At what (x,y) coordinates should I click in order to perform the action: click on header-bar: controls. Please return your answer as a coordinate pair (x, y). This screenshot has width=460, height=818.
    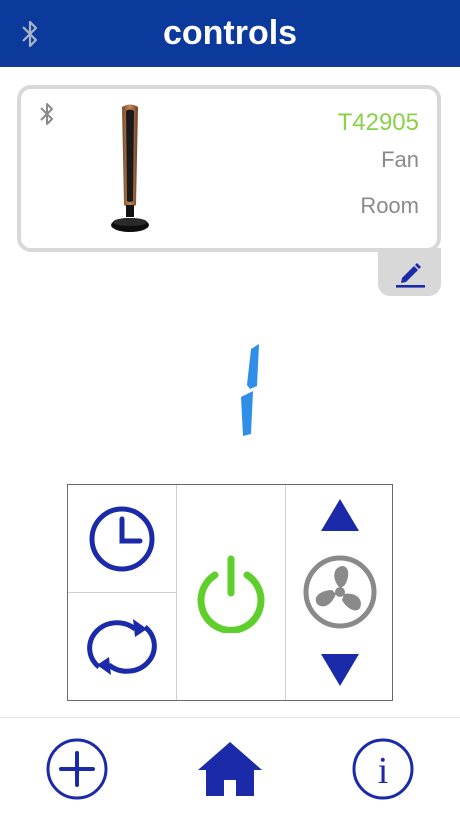
    Looking at the image, I should click on (230, 33).